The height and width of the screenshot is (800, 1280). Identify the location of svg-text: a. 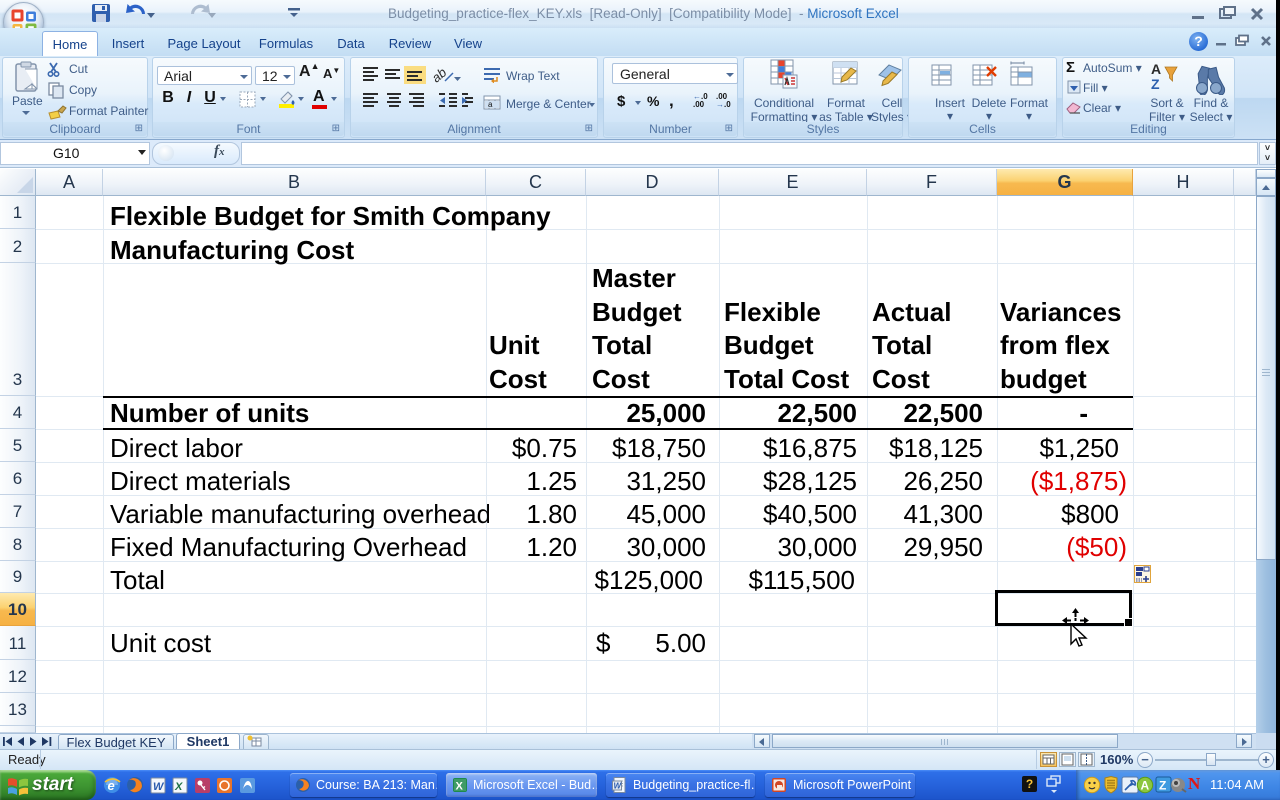
(490, 104).